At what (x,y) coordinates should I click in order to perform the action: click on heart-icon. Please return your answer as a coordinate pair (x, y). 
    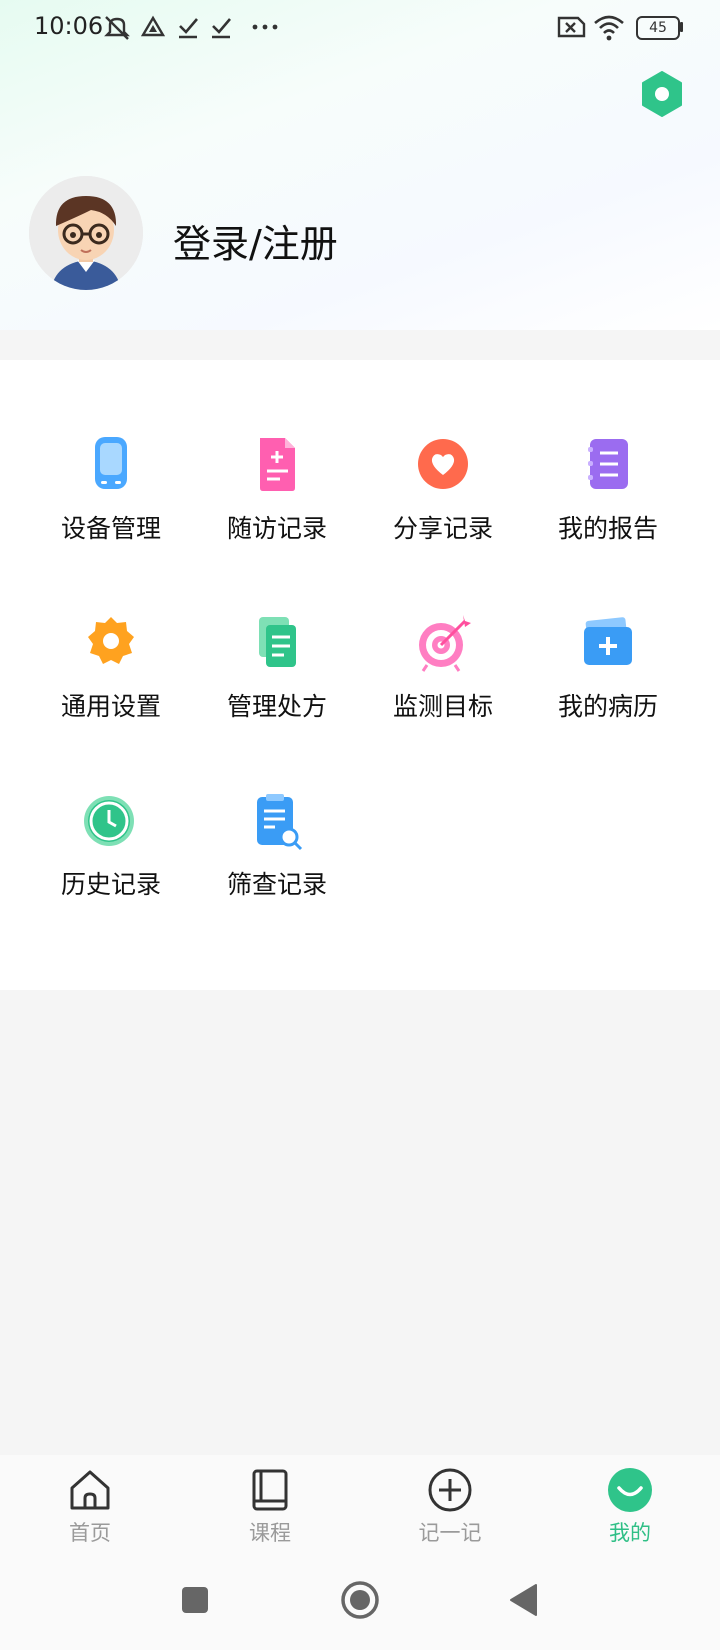
    Looking at the image, I should click on (443, 464).